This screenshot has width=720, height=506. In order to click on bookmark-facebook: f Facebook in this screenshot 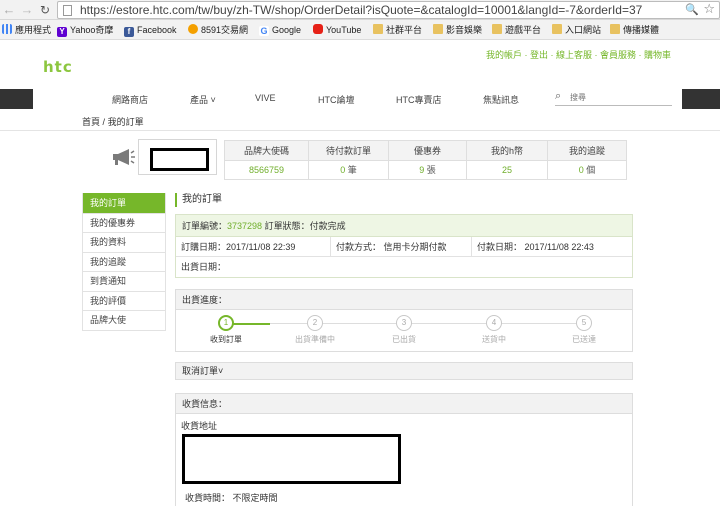, I will do `click(150, 30)`.